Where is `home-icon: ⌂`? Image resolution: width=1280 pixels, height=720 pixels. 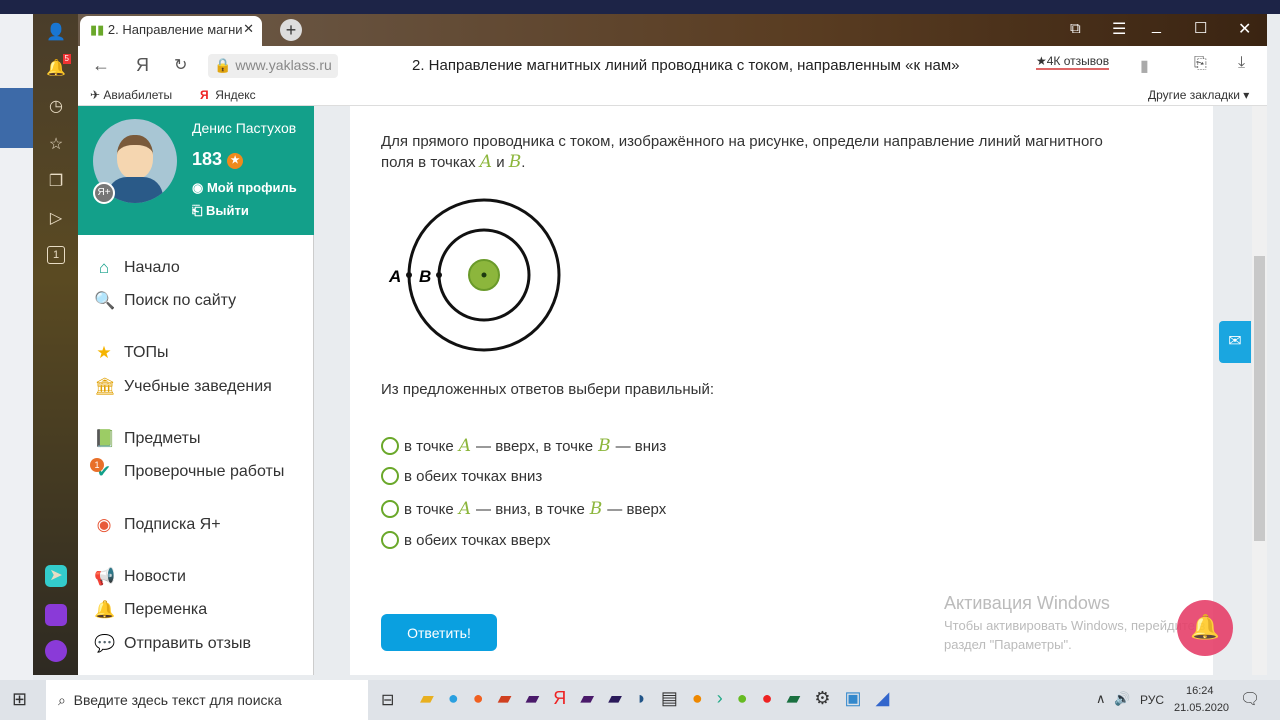 home-icon: ⌂ is located at coordinates (104, 267).